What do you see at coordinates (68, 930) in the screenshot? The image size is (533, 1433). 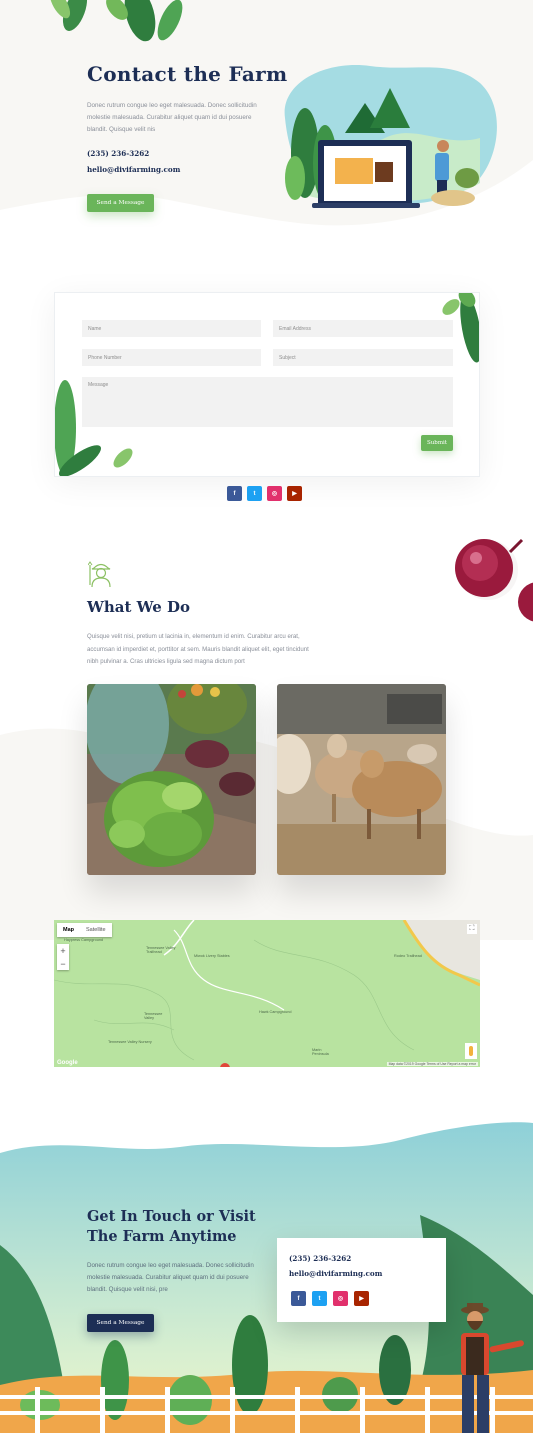 I see `tab-map: Map` at bounding box center [68, 930].